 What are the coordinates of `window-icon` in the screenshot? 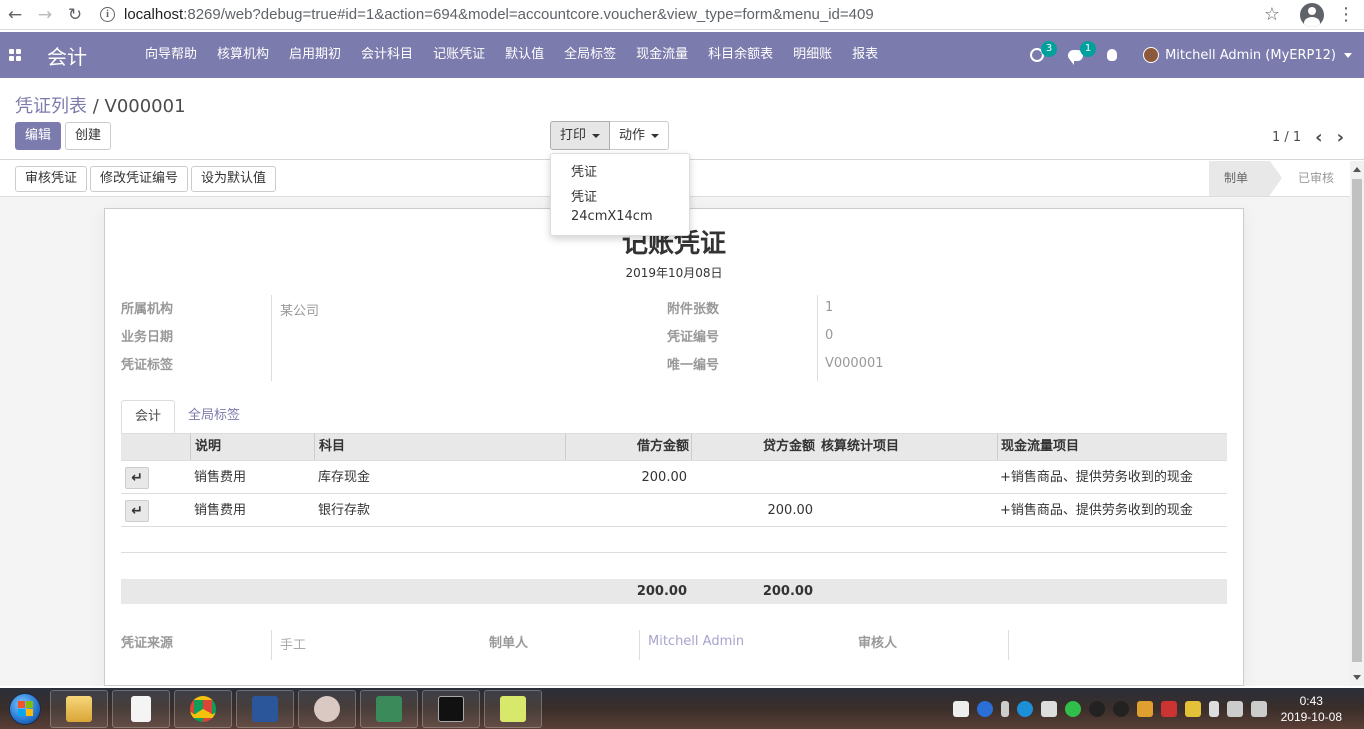 It's located at (1048, 708).